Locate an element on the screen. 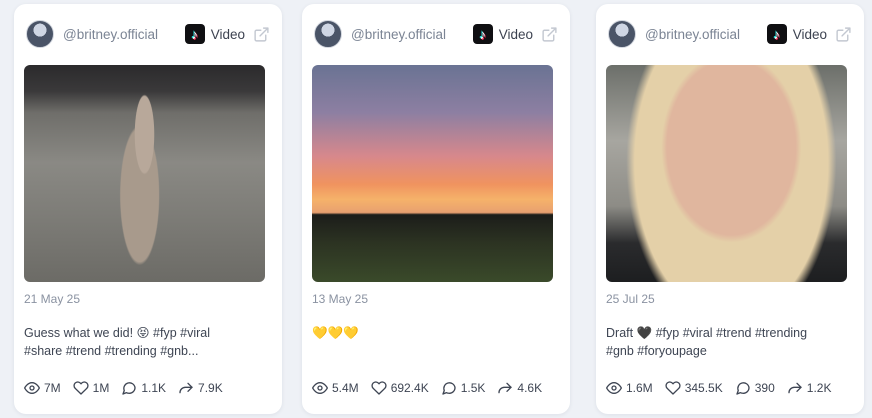 The height and width of the screenshot is (418, 872). post-stats: 5.4M 692.4K 1.5K 4.6K is located at coordinates (437, 388).